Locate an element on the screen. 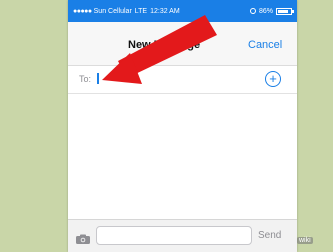  camera-icon is located at coordinates (83, 240).